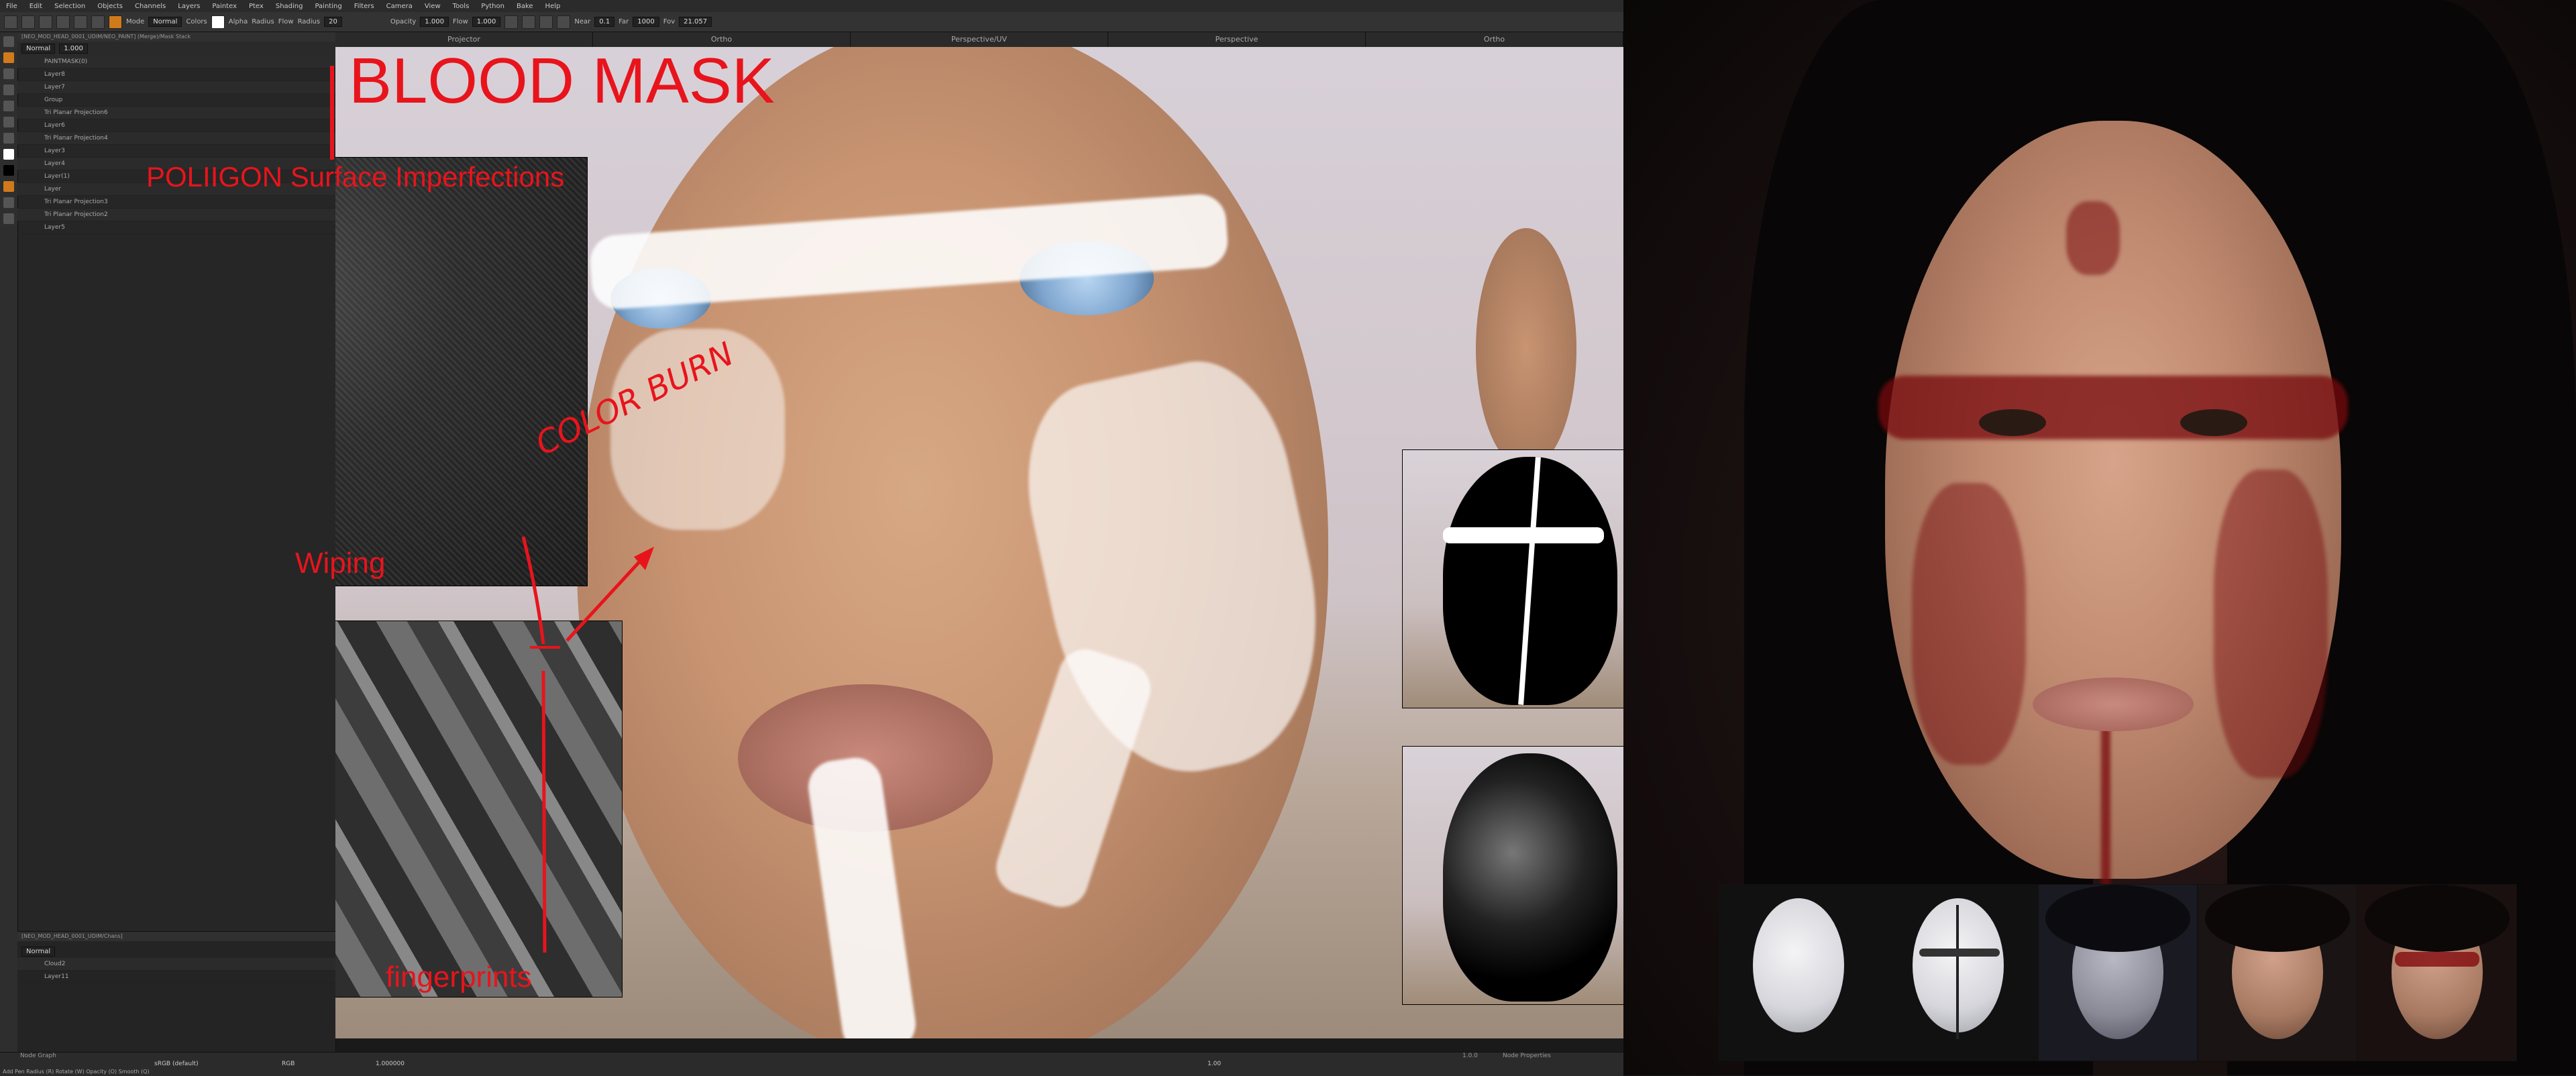 The height and width of the screenshot is (1076, 2576). Describe the element at coordinates (176, 1064) in the screenshot. I see `colorspace-select: sRGB (default)` at that location.